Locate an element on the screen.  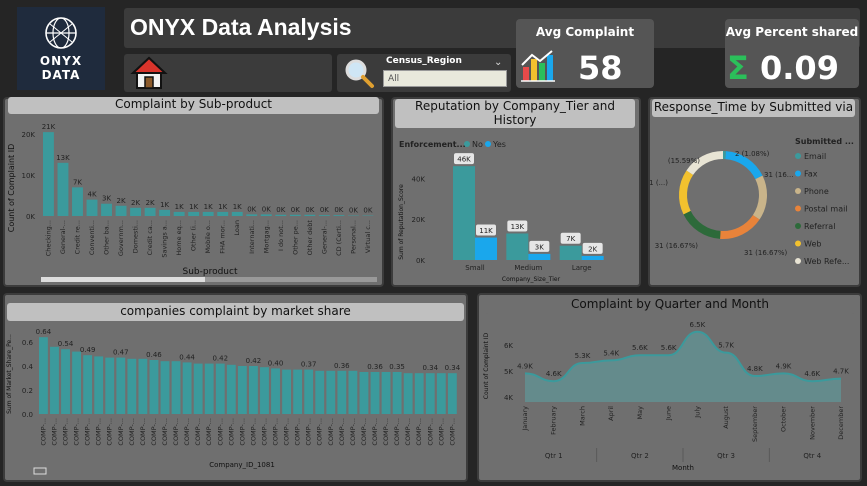
chart1-ytick: 10K is located at coordinates (29, 176).